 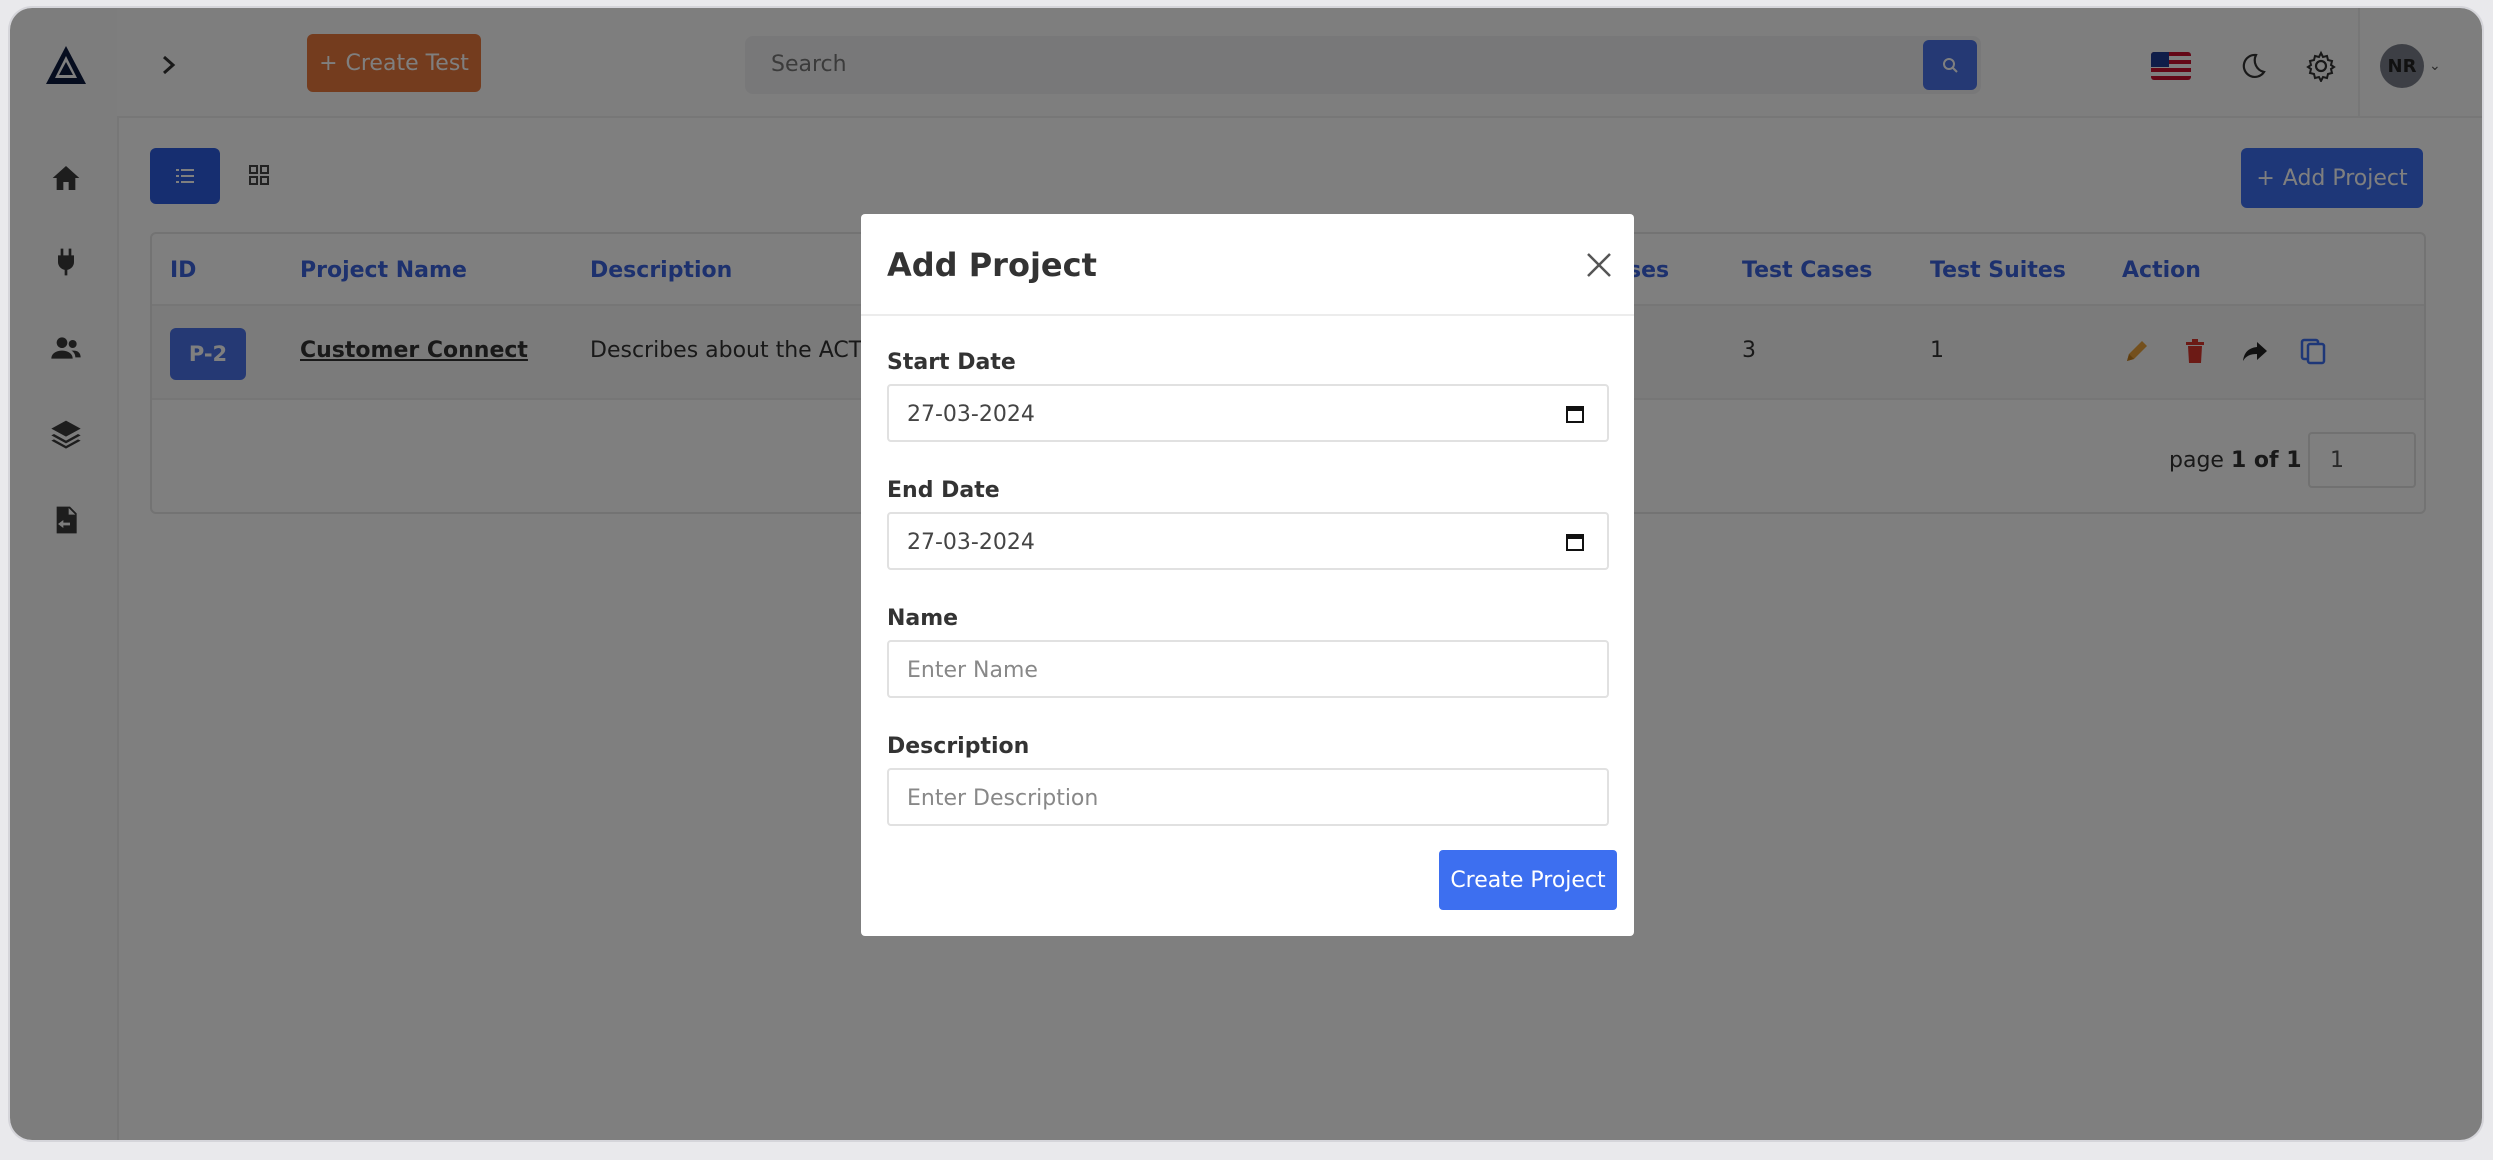 What do you see at coordinates (1003, 798) in the screenshot?
I see `description-placeholder: Enter Description` at bounding box center [1003, 798].